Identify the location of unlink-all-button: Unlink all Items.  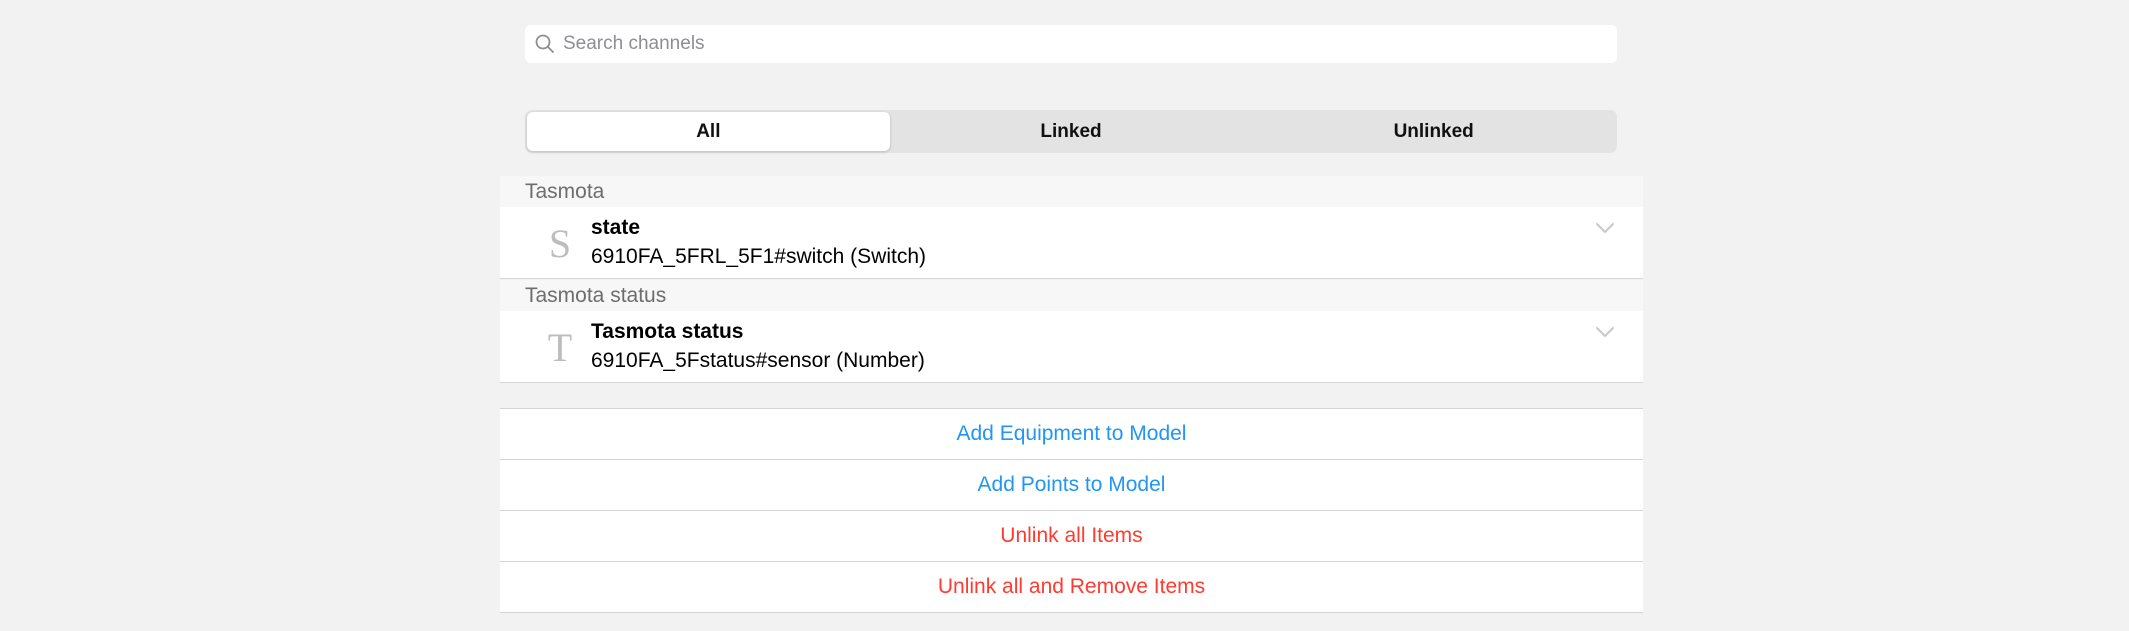
(1071, 536).